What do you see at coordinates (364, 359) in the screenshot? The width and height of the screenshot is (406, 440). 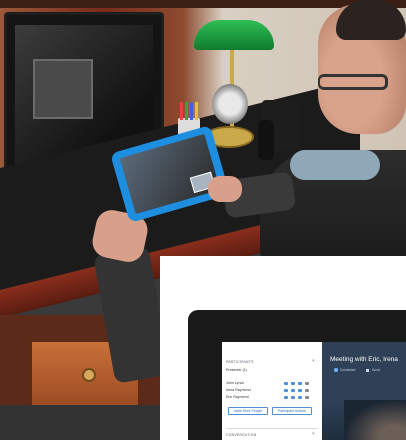 I see `meeting-title: Meeting with Eric, Irena` at bounding box center [364, 359].